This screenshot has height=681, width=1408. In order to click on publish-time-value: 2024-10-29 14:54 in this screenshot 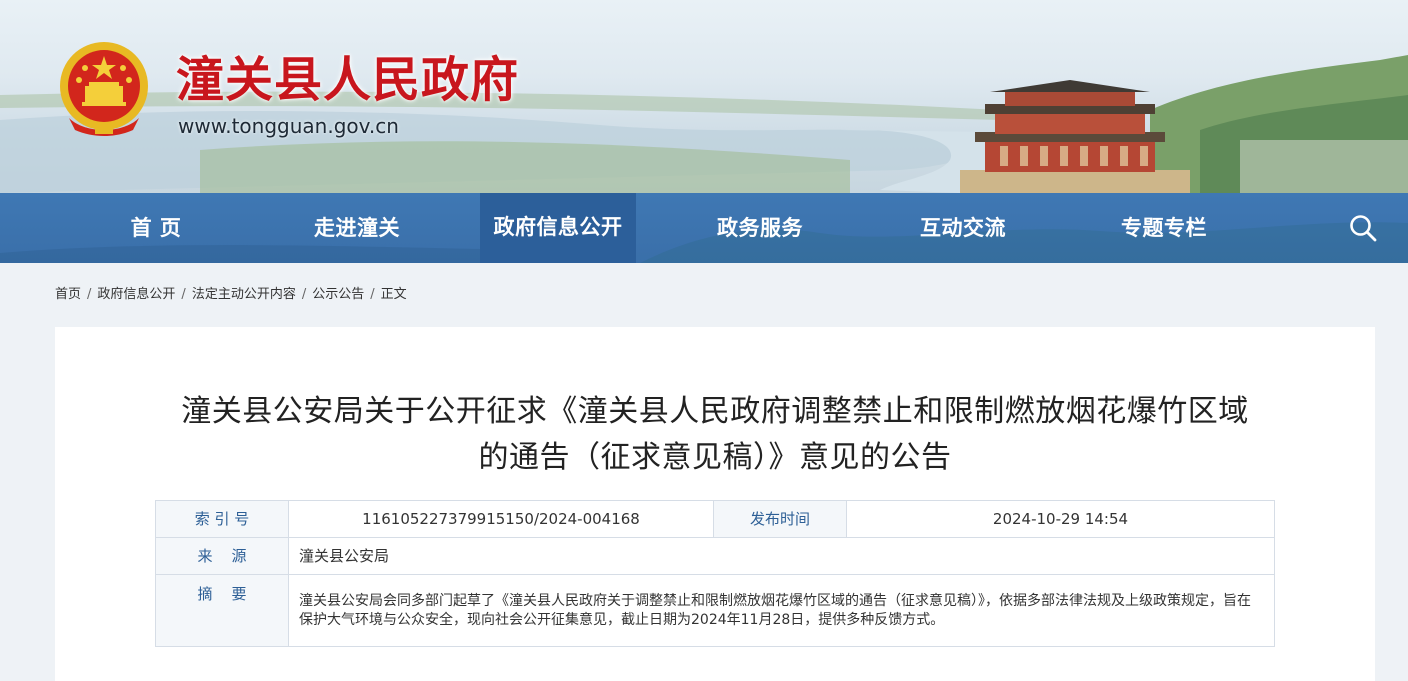, I will do `click(1060, 519)`.